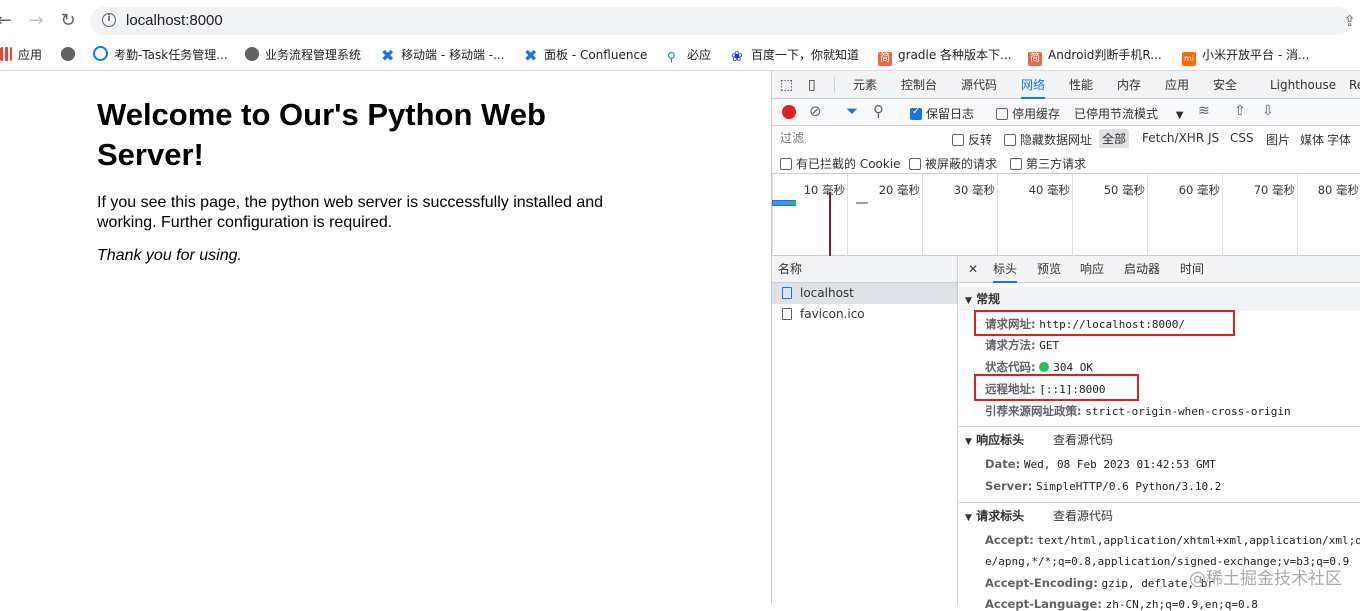 Image resolution: width=1360 pixels, height=611 pixels. Describe the element at coordinates (884, 215) in the screenshot. I see `timeline-tick: 20 毫秒` at that location.